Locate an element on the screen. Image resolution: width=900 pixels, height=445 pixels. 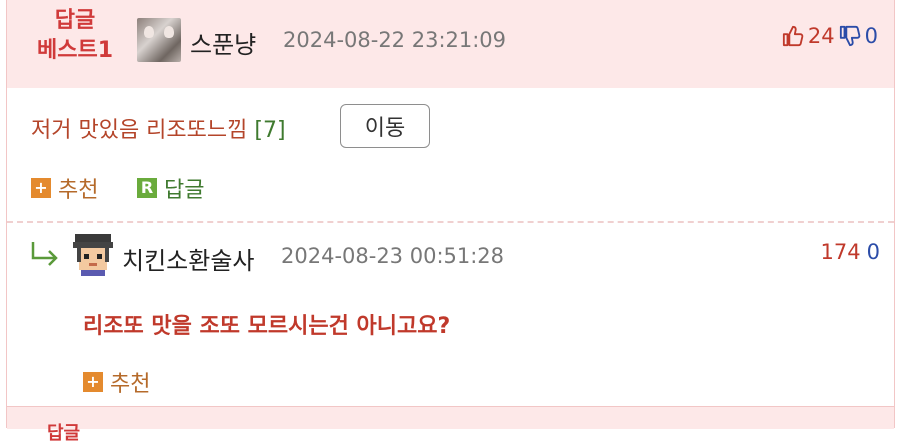
recommend-button: + 추천 is located at coordinates (64, 188).